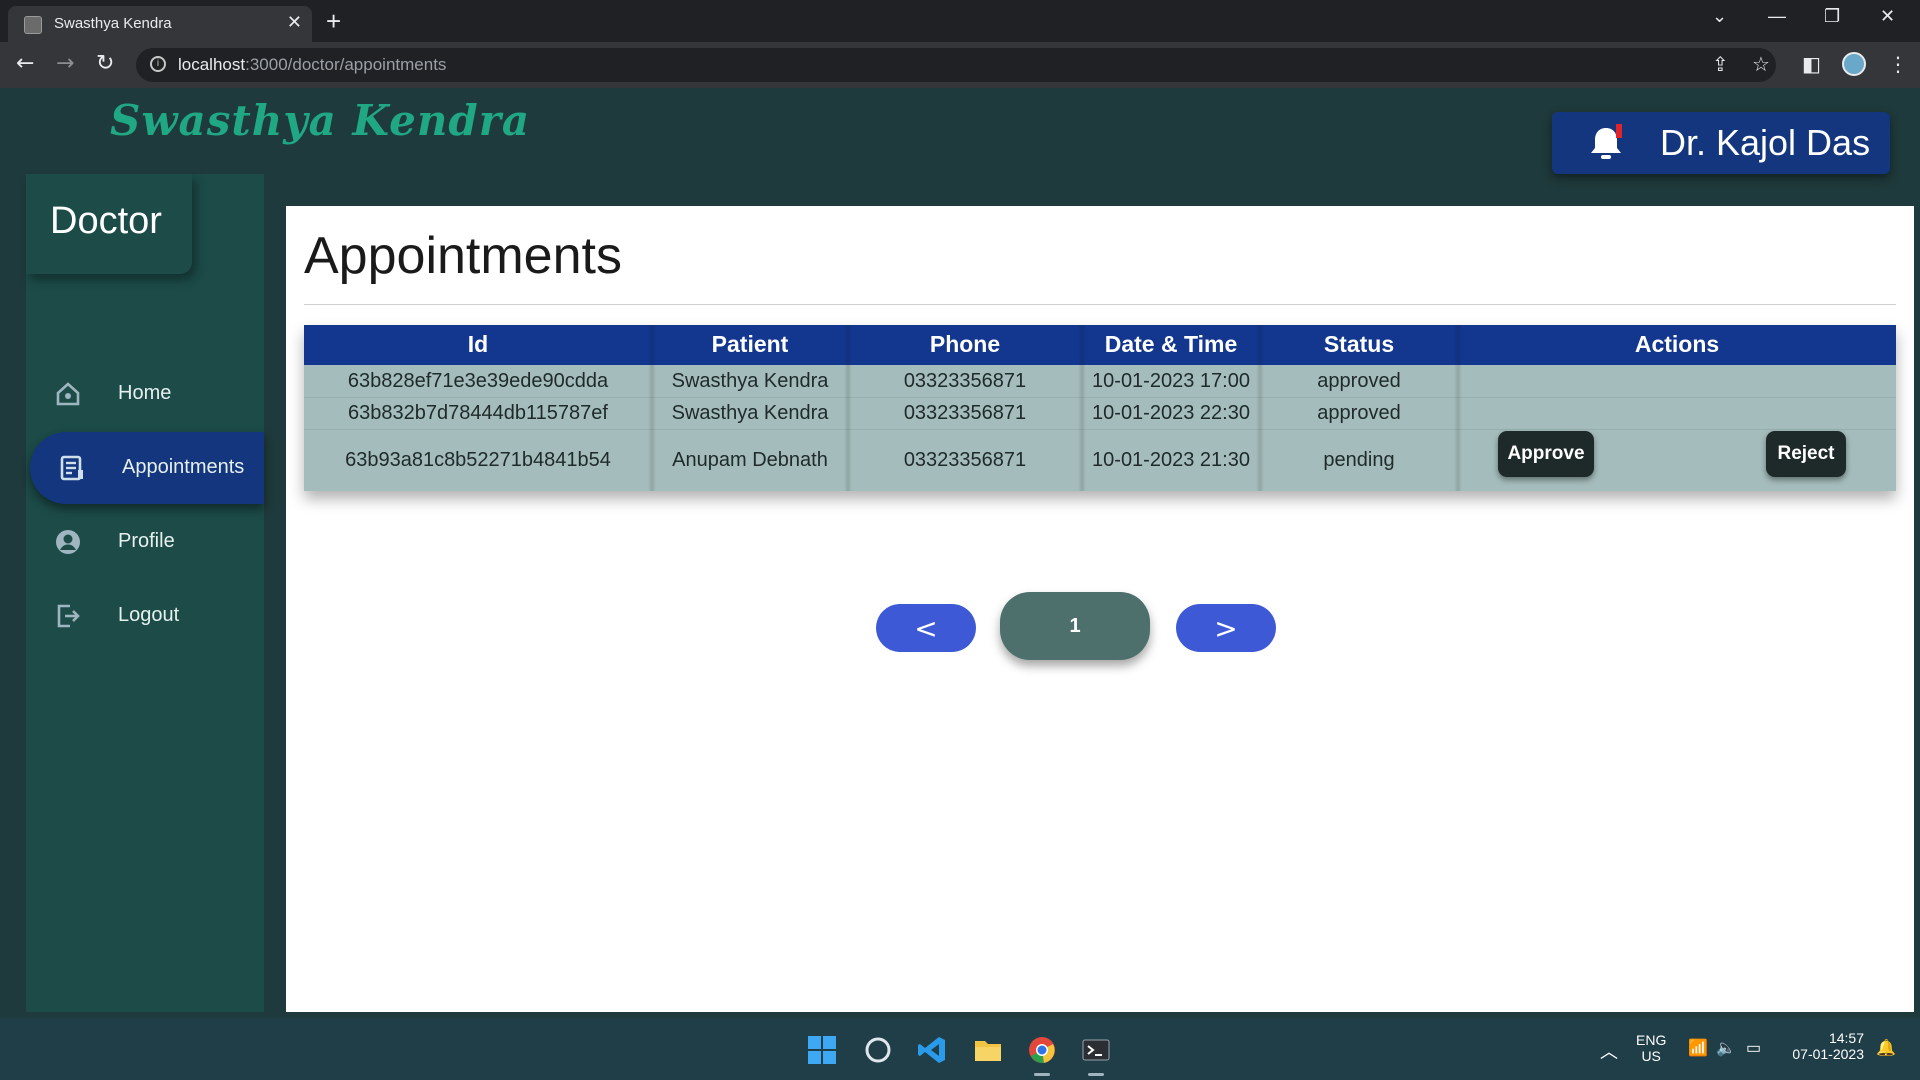 The width and height of the screenshot is (1920, 1080). Describe the element at coordinates (33, 25) in the screenshot. I see `favicon-icon` at that location.